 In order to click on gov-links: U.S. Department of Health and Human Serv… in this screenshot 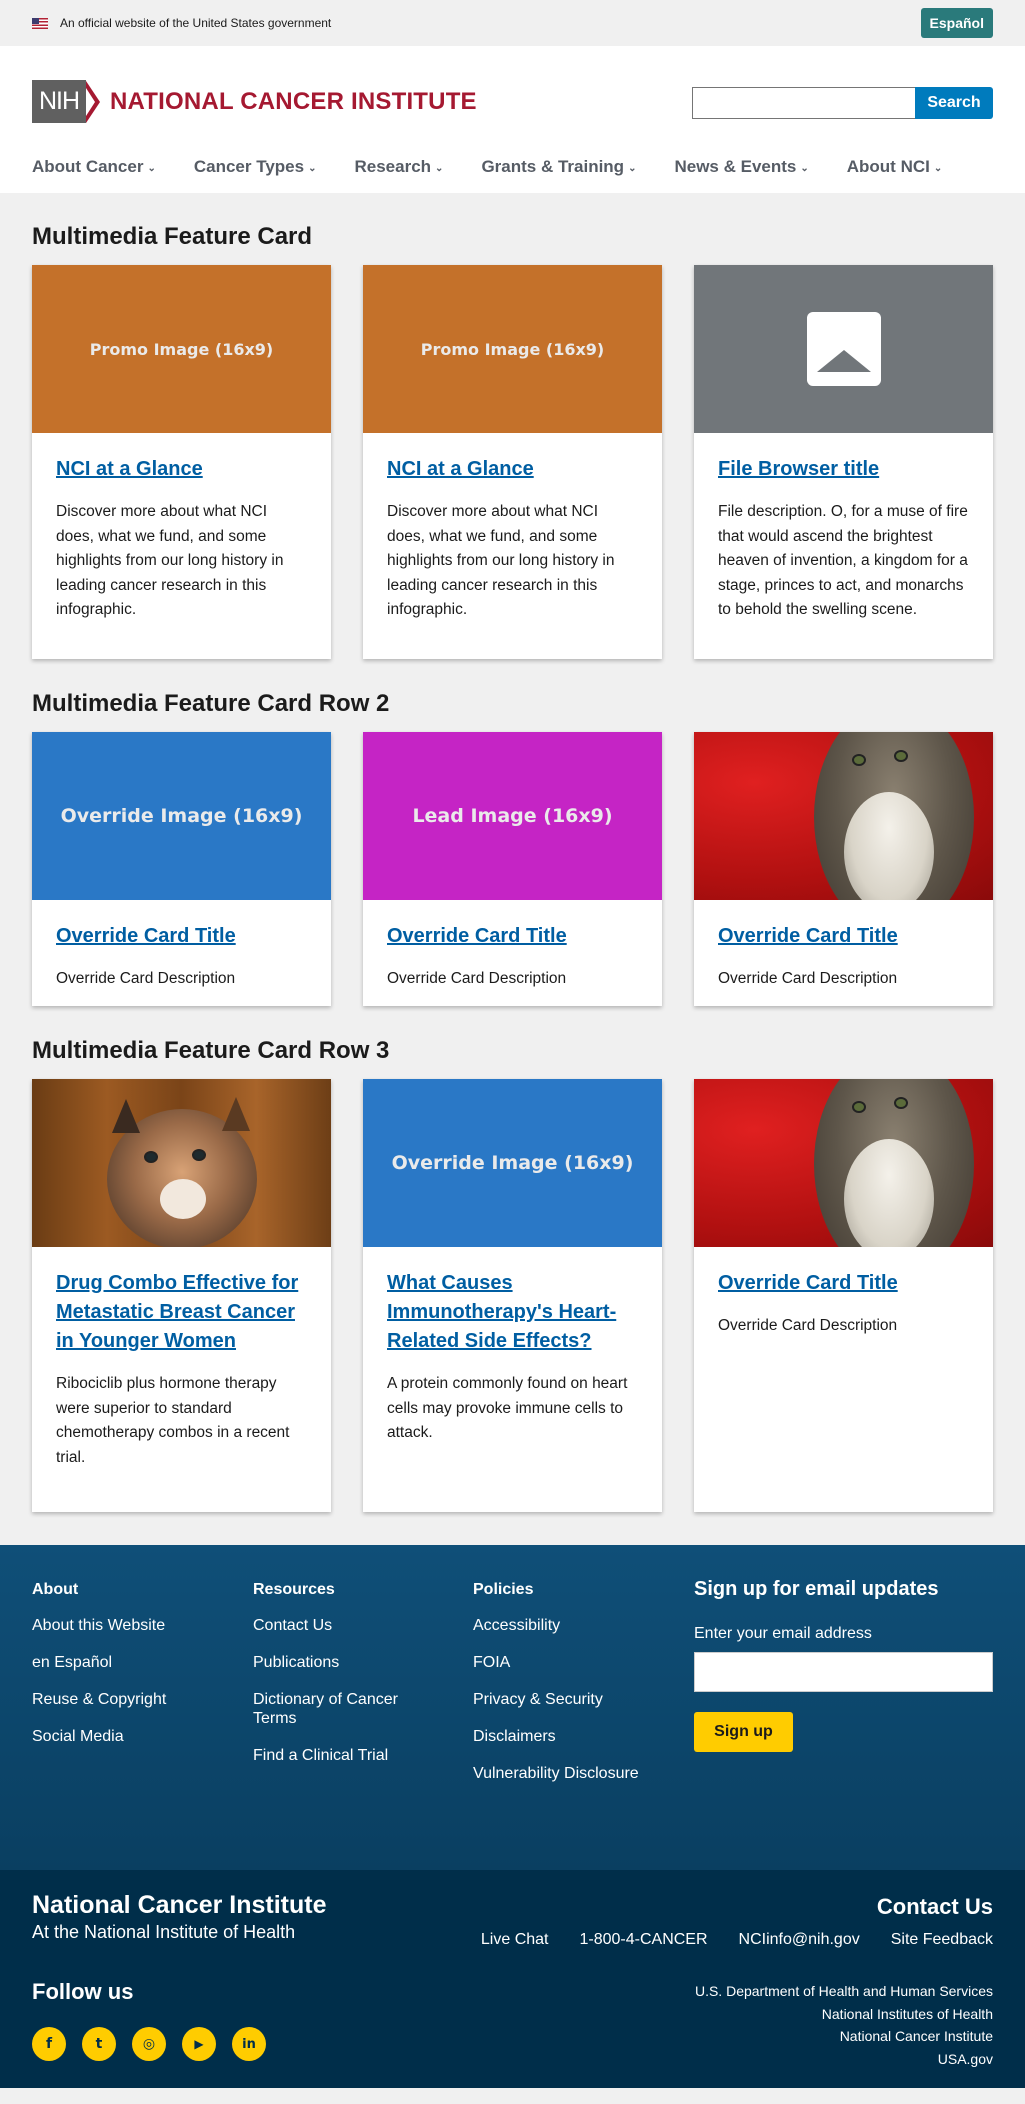, I will do `click(844, 2025)`.